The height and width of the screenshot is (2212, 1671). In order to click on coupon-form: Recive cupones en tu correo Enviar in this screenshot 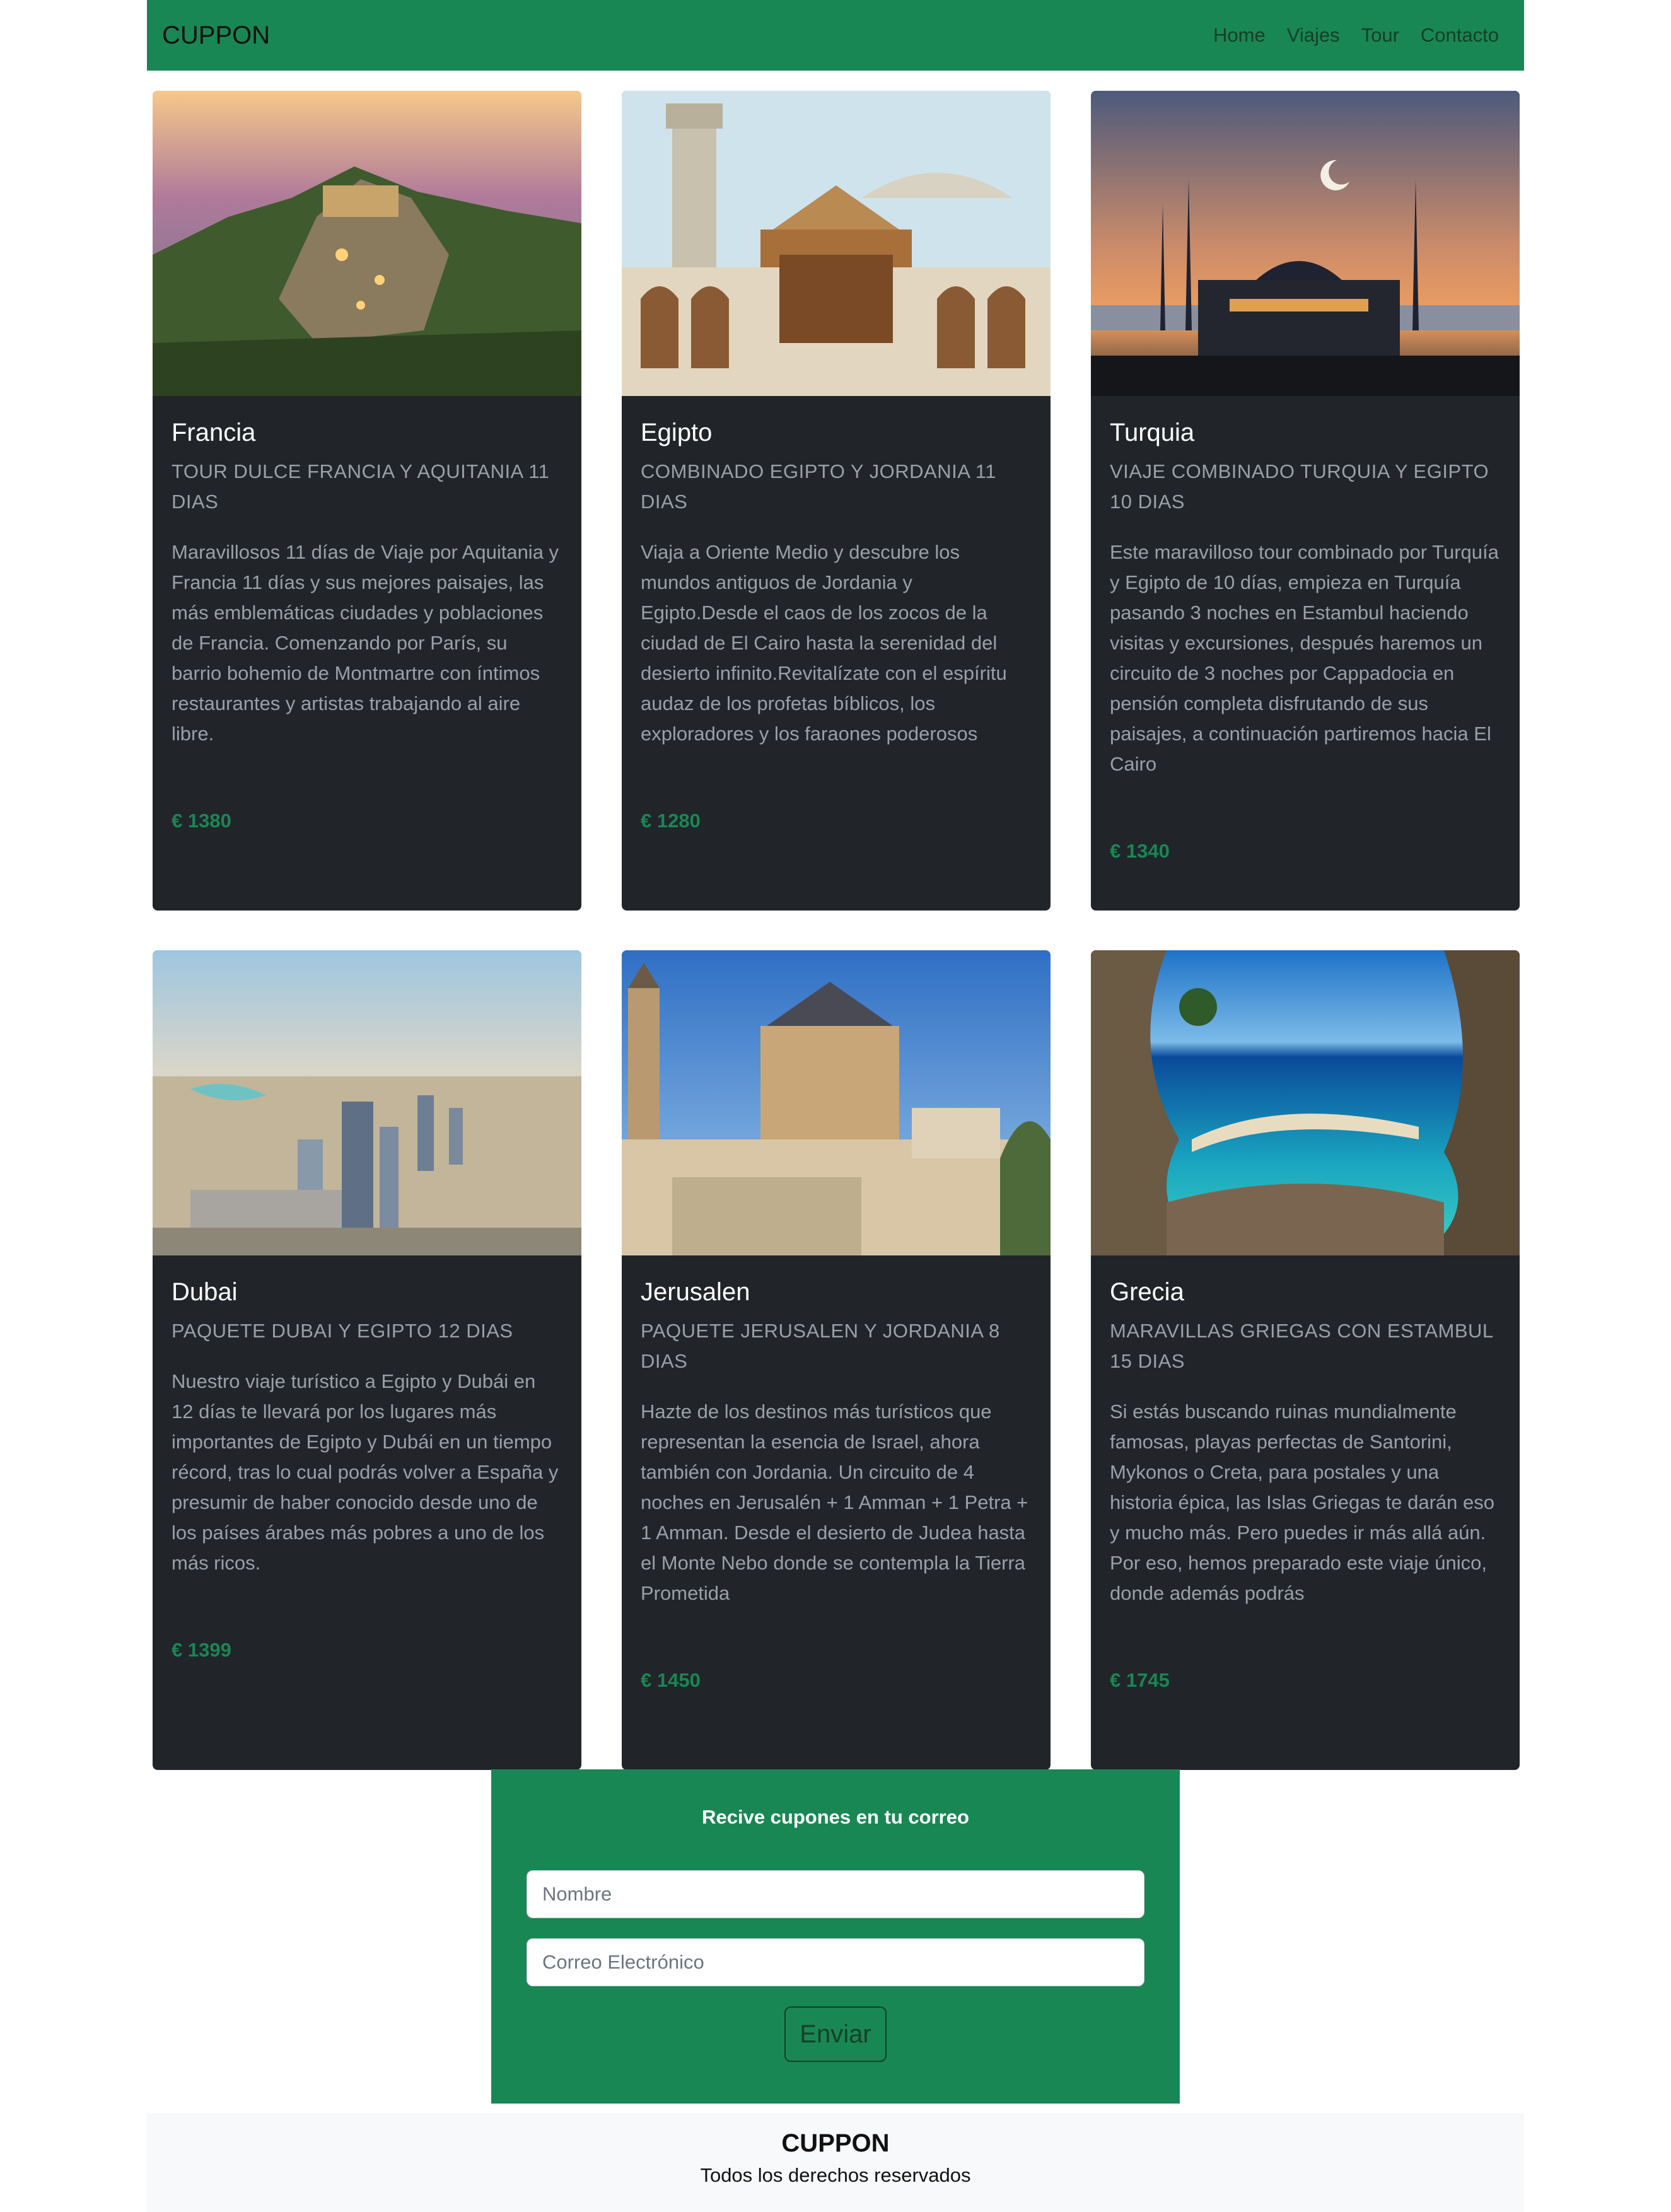, I will do `click(835, 1936)`.